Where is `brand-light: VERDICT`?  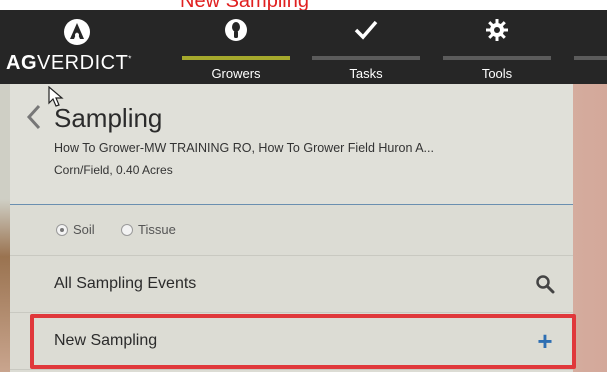
brand-light: VERDICT is located at coordinates (83, 63).